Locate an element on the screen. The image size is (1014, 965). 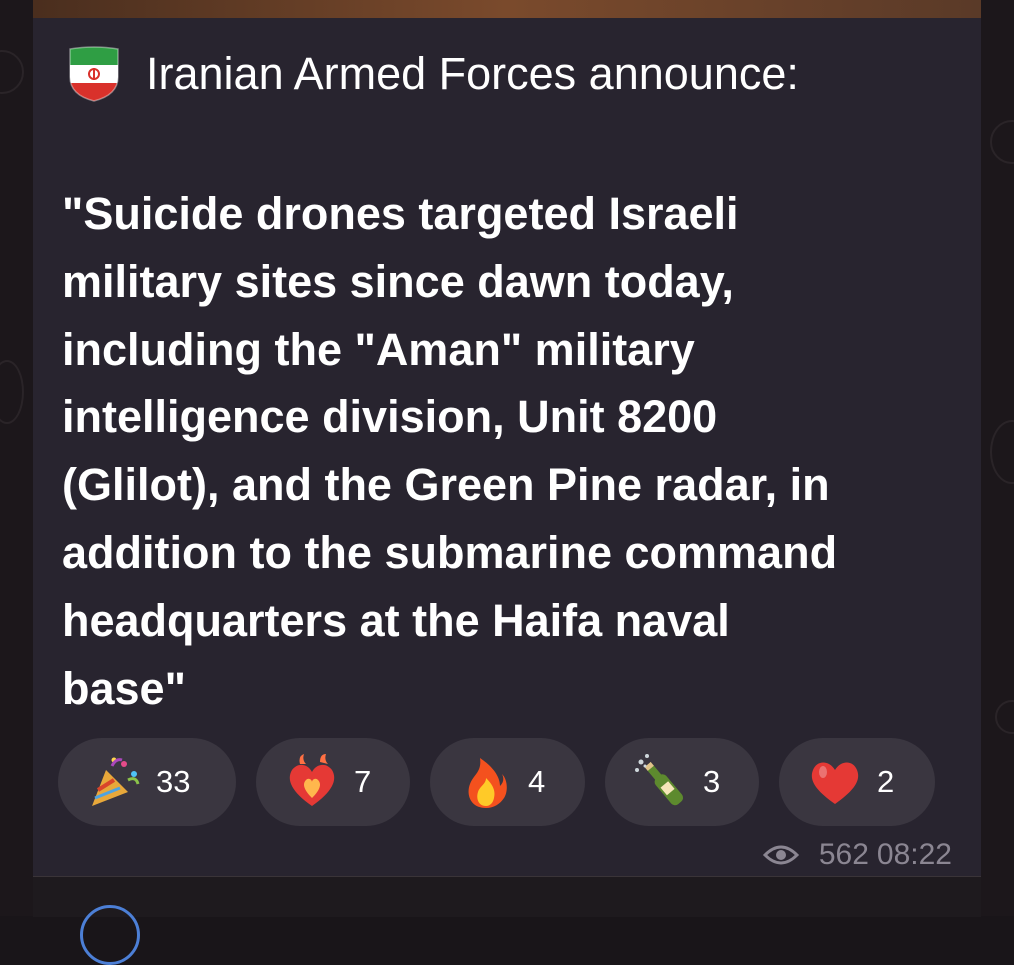
iran-flag-icon is located at coordinates (94, 74).